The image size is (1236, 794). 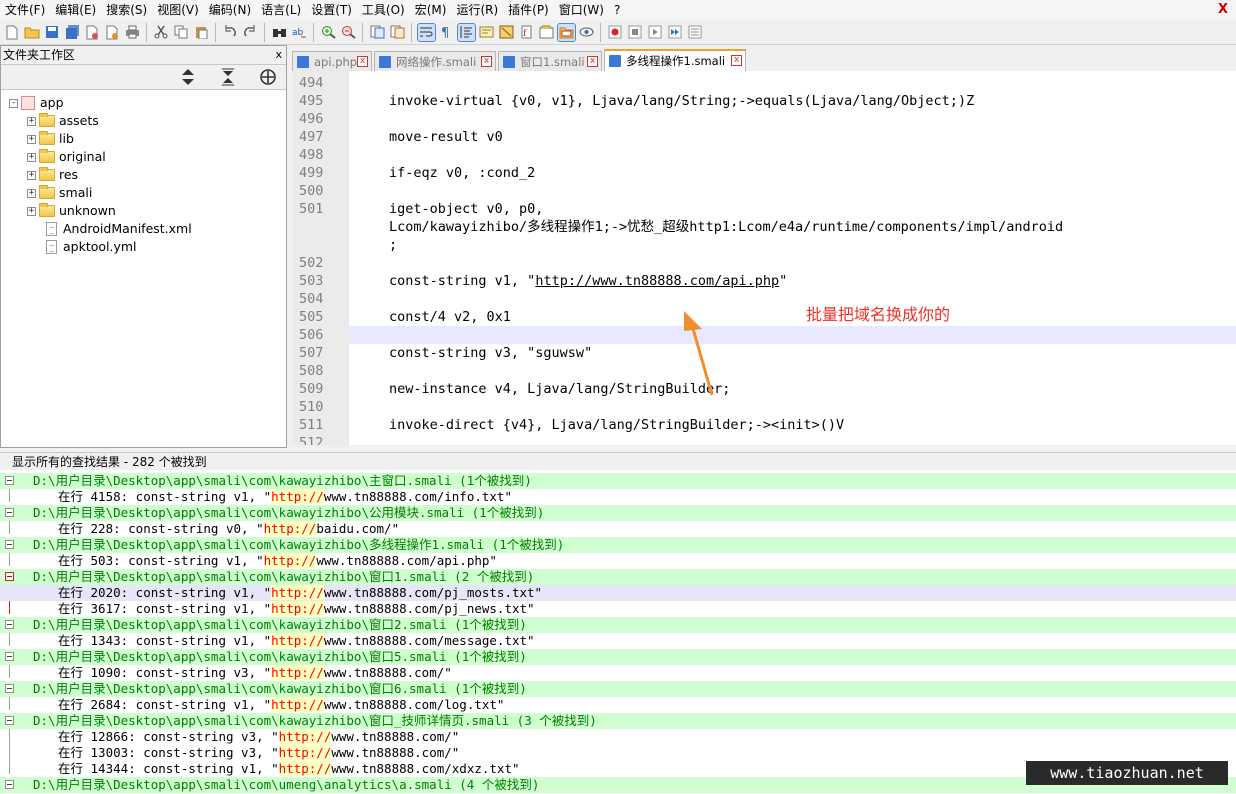 What do you see at coordinates (92, 32) in the screenshot?
I see `close-file-icon` at bounding box center [92, 32].